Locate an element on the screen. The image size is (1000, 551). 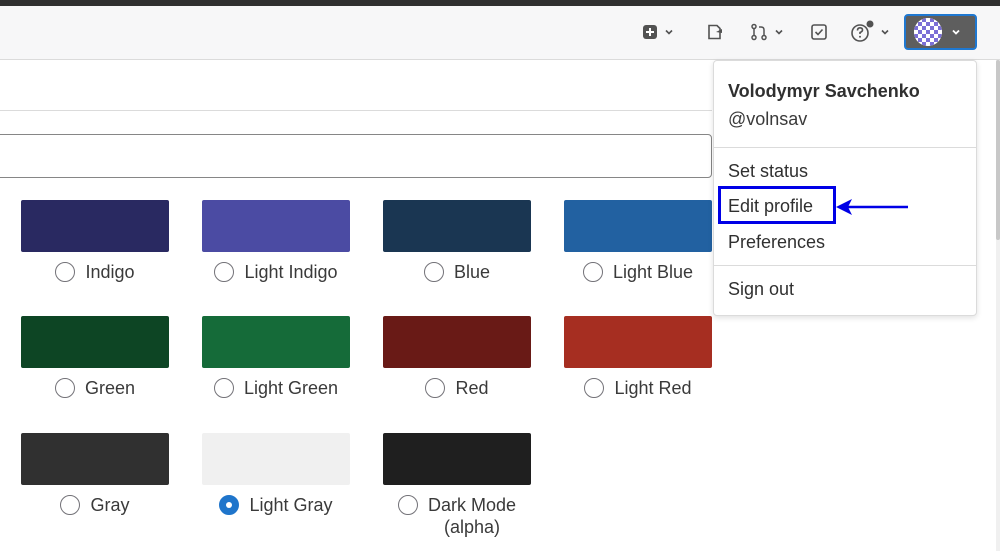
top-navbar is located at coordinates (500, 33).